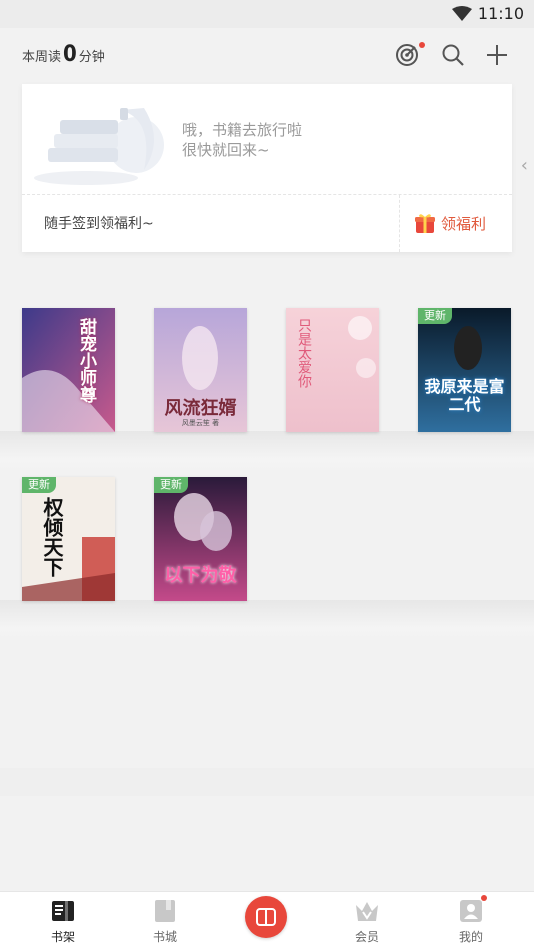 This screenshot has width=534, height=950. I want to click on search-button, so click(453, 55).